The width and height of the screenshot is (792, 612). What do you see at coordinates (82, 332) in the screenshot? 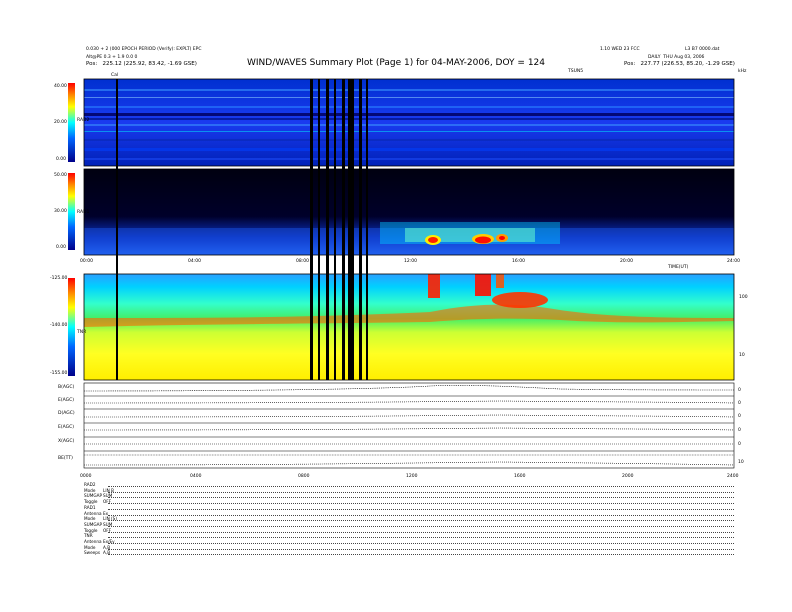
I see `tnr-label: TNR` at bounding box center [82, 332].